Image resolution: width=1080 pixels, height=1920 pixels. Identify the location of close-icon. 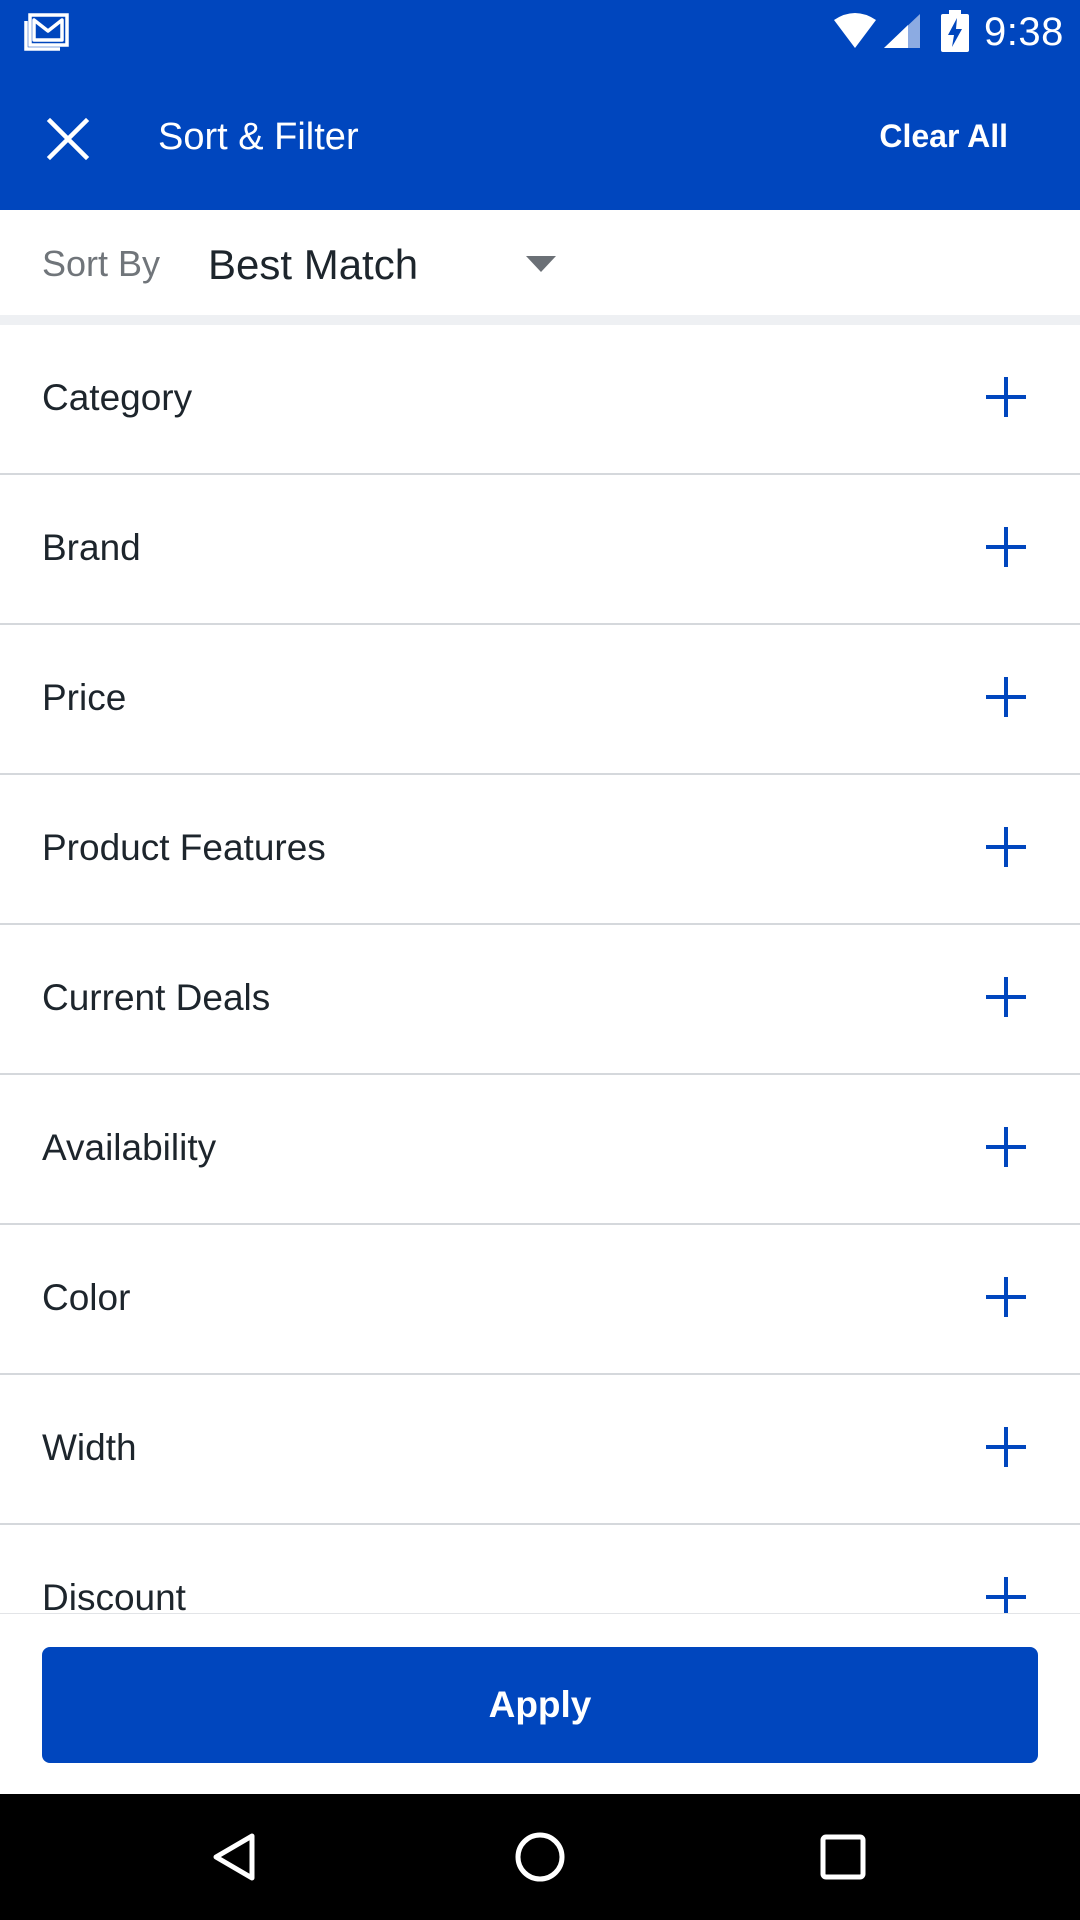
(68, 139).